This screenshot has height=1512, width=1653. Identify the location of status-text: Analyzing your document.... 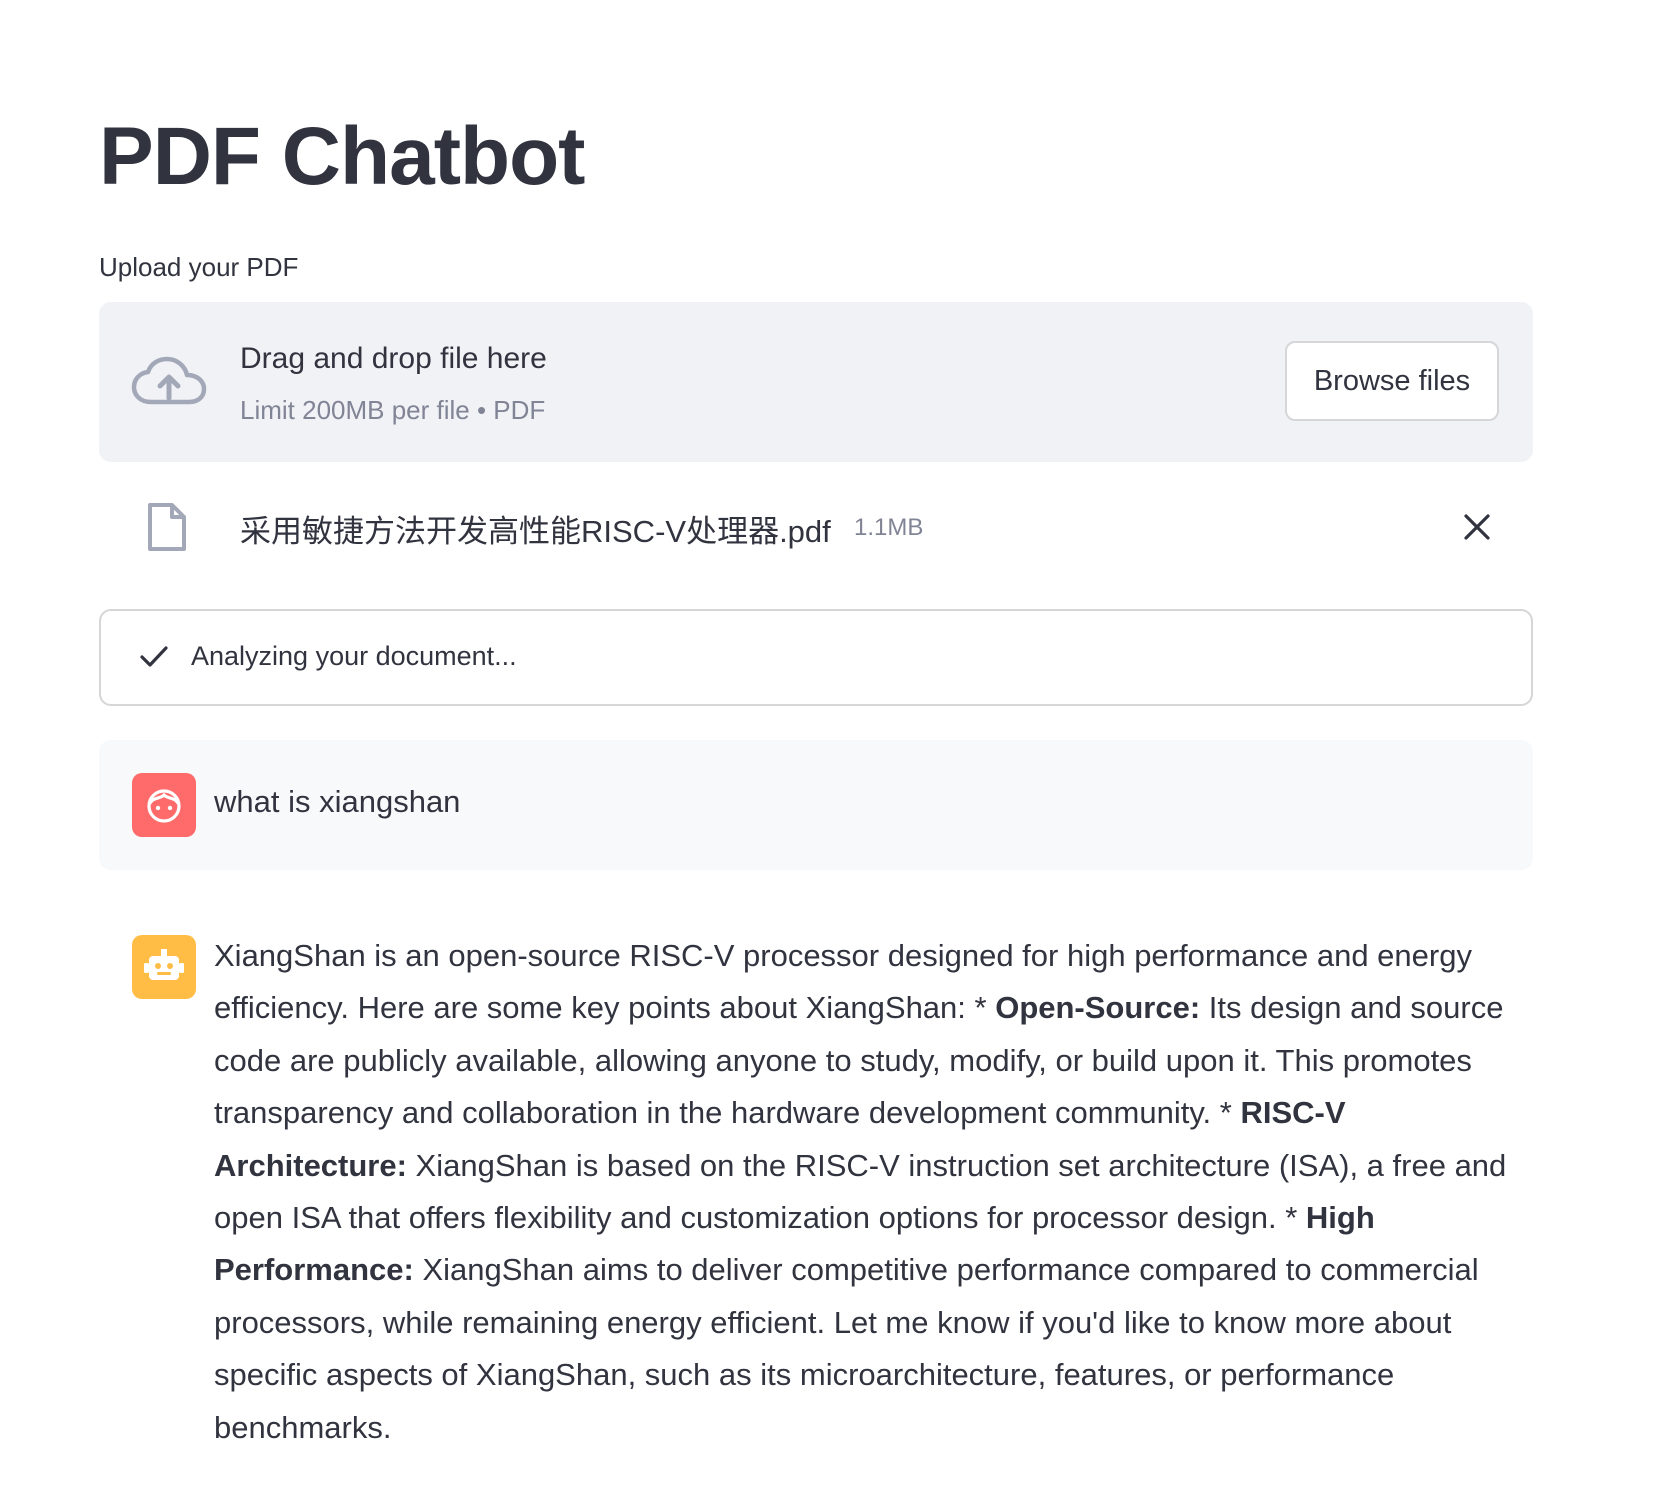
(354, 656).